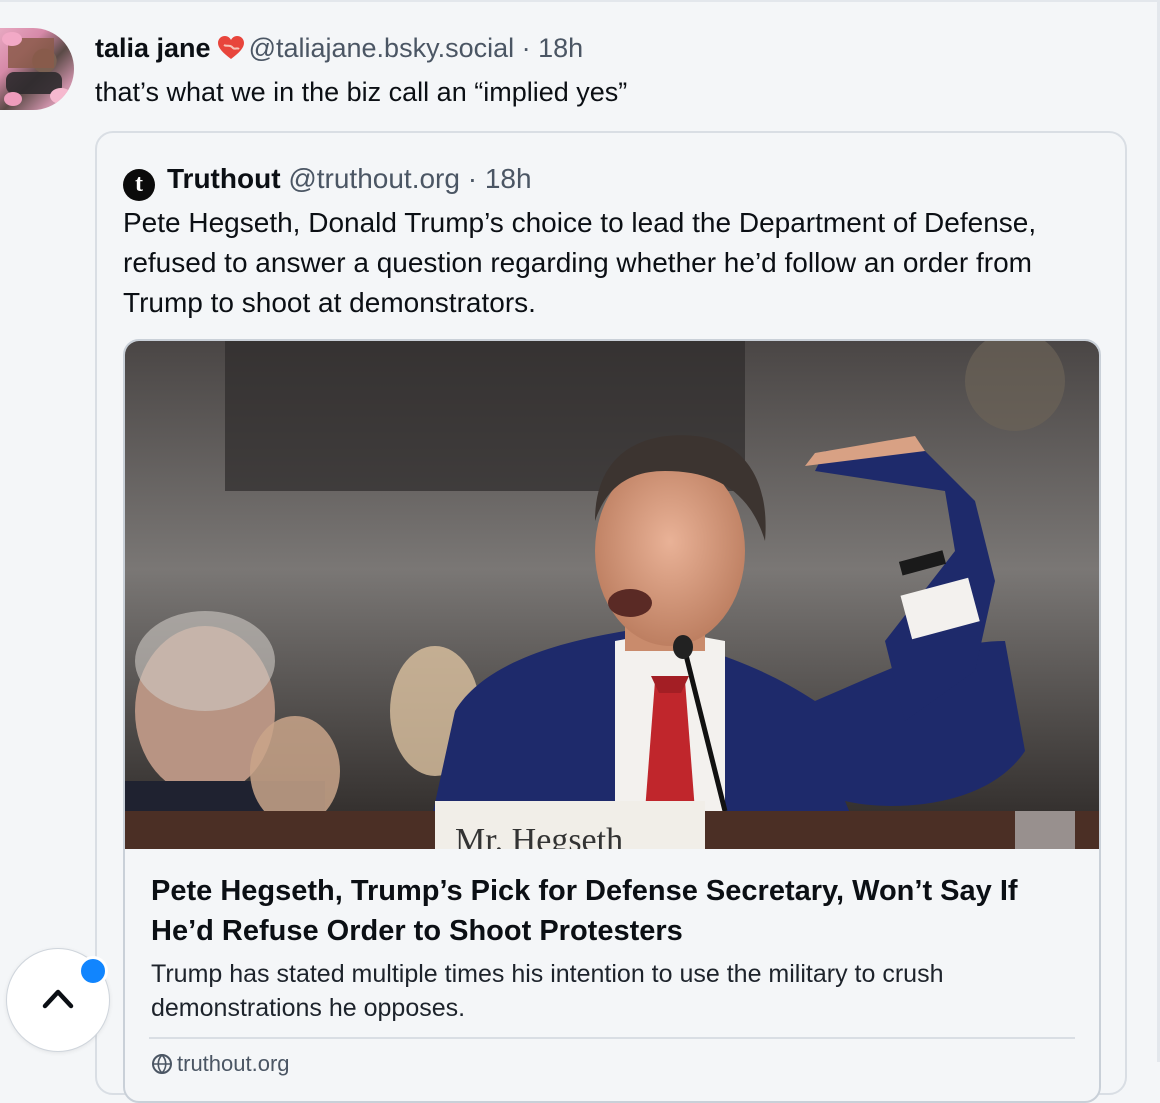 This screenshot has width=1160, height=1103. What do you see at coordinates (508, 178) in the screenshot?
I see `quote-time: 18h` at bounding box center [508, 178].